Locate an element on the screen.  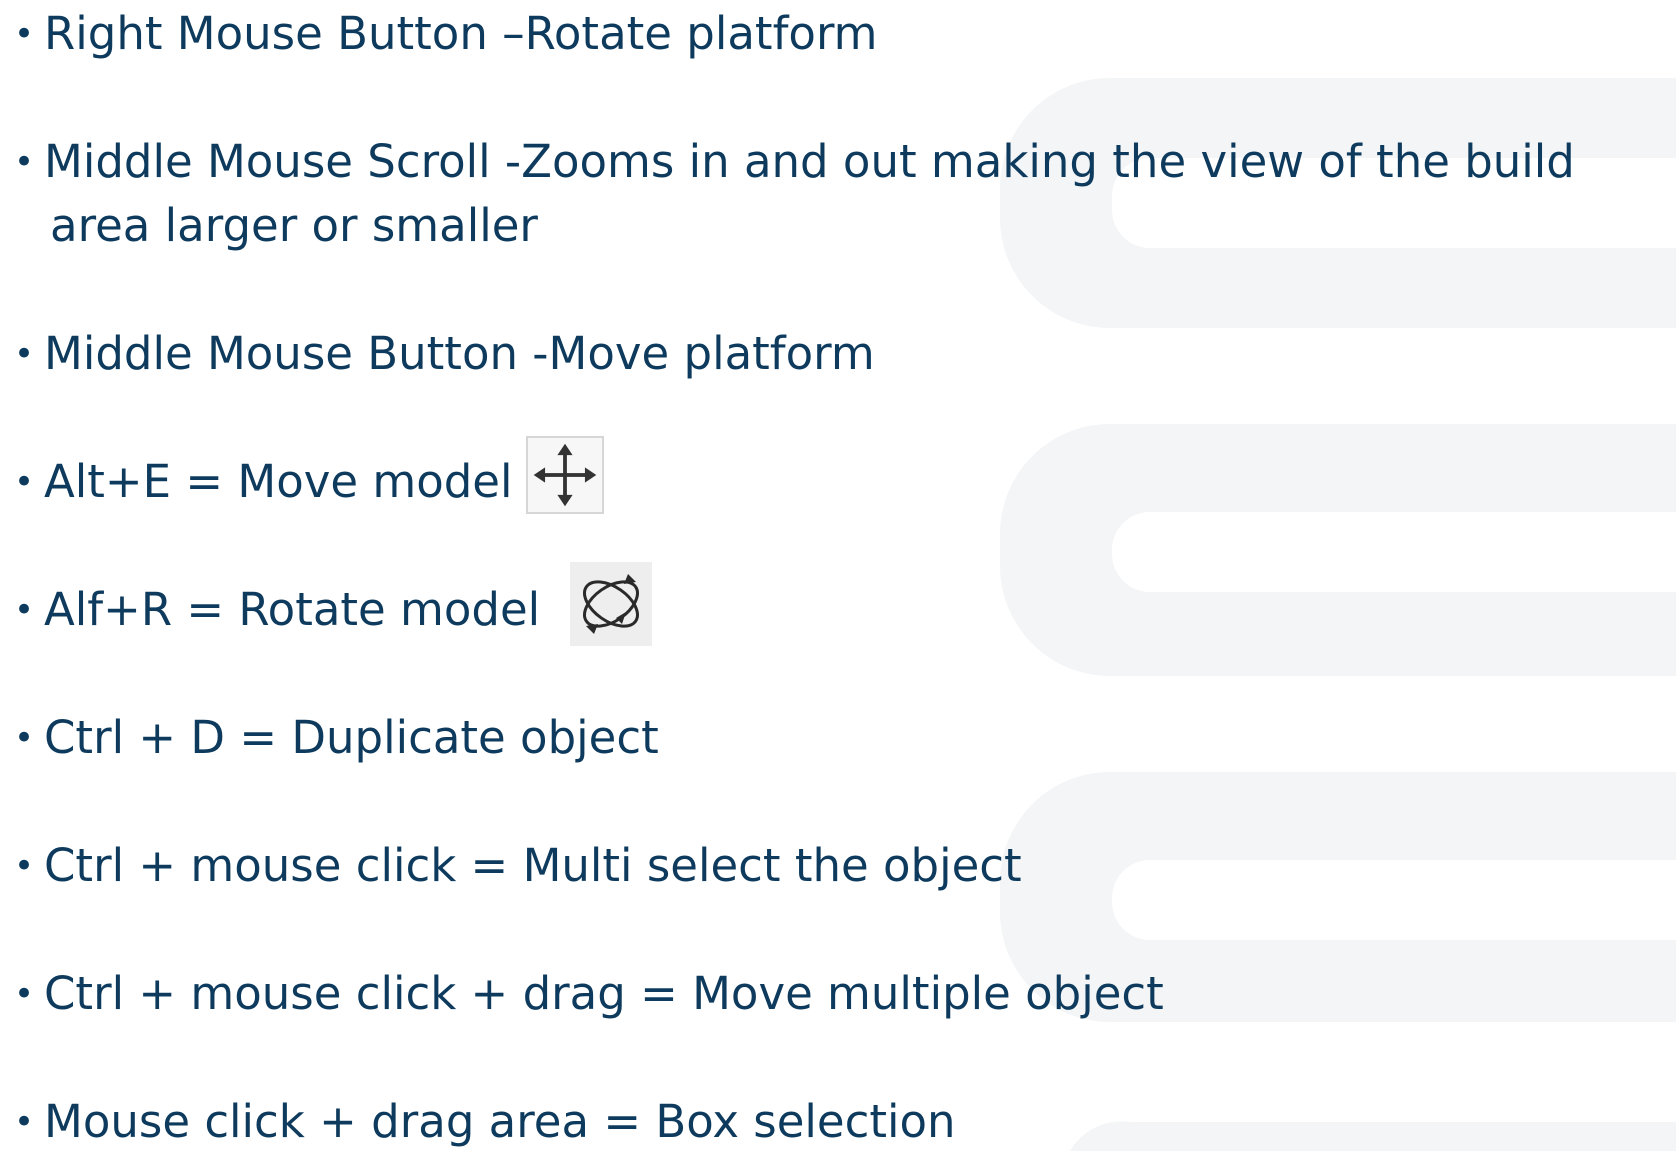
list-item-box-selection: • Mouse click + drag area = Box selection is located at coordinates (485, 1122).